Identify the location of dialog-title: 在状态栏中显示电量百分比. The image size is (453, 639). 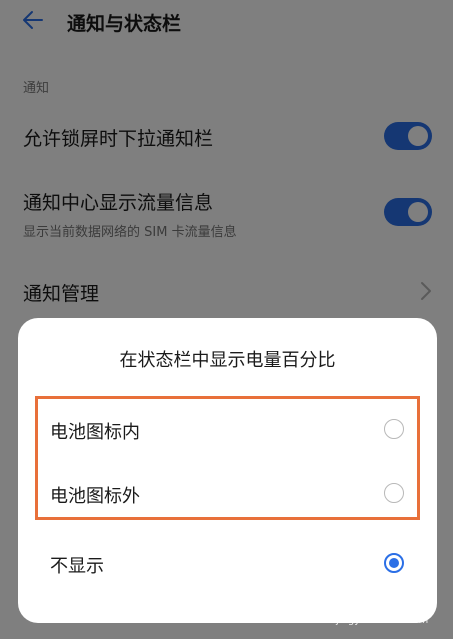
(227, 360).